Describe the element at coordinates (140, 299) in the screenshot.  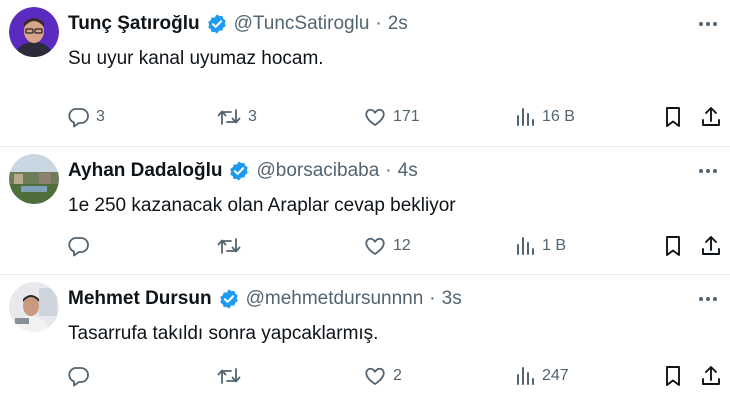
I see `author-name: Mehmet Dursun` at that location.